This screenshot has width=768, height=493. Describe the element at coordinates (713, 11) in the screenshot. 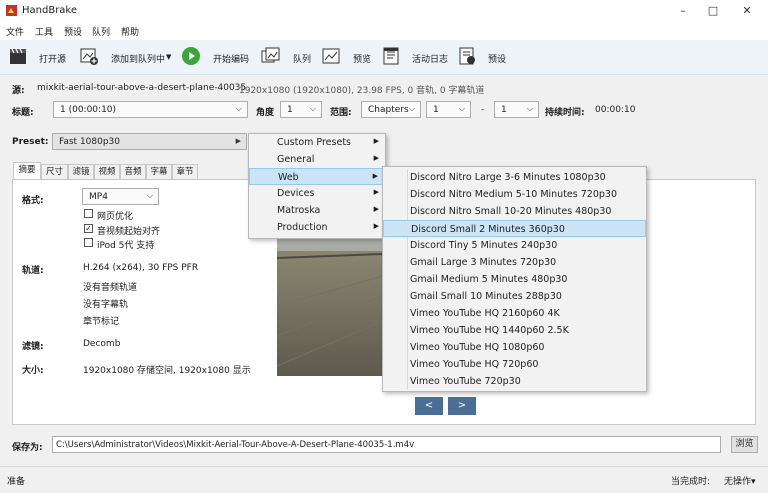

I see `maximize-button: □` at that location.